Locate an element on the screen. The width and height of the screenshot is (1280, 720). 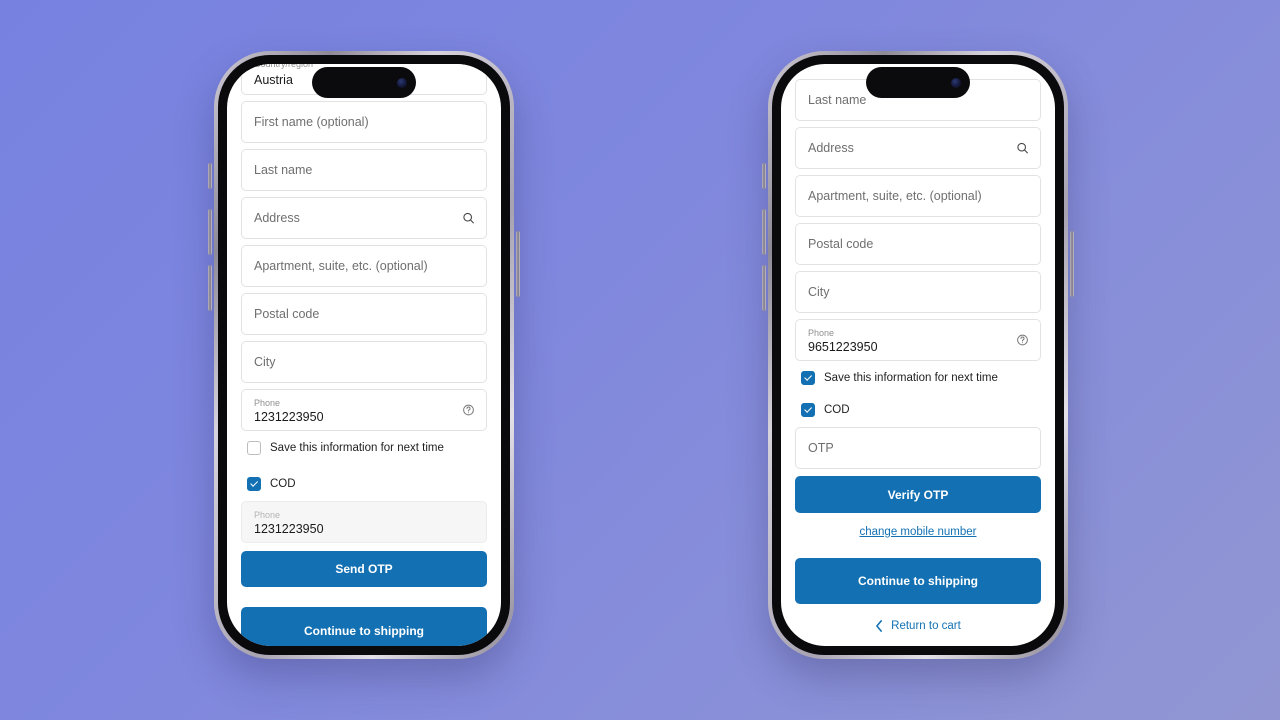
otp-input: OTP is located at coordinates (918, 448).